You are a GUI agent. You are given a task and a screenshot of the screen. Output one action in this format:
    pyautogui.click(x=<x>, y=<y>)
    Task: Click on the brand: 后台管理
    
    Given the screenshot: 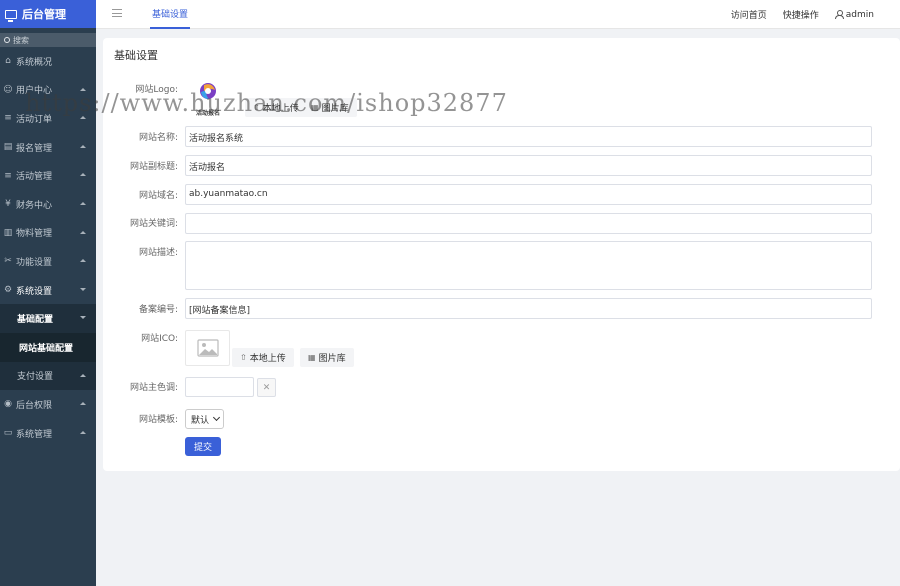 What is the action you would take?
    pyautogui.click(x=48, y=14)
    